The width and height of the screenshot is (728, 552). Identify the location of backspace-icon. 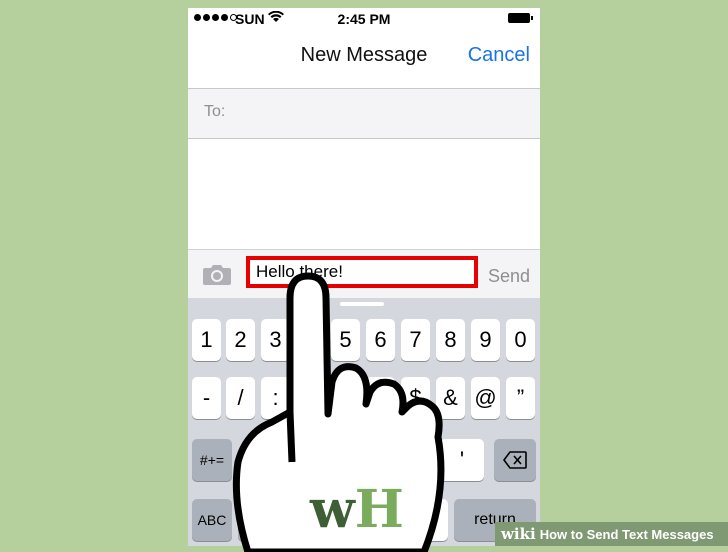
(515, 460).